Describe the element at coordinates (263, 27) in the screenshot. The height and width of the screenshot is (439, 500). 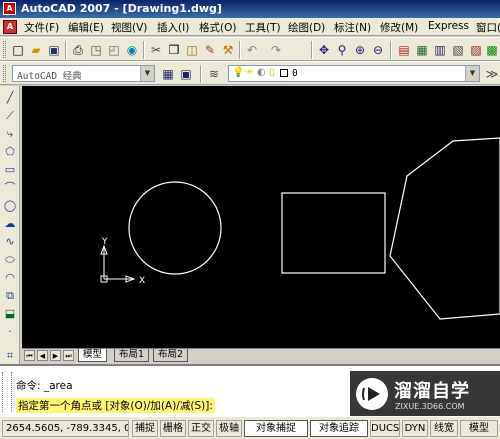
I see `menu-tools: 工具(T)` at that location.